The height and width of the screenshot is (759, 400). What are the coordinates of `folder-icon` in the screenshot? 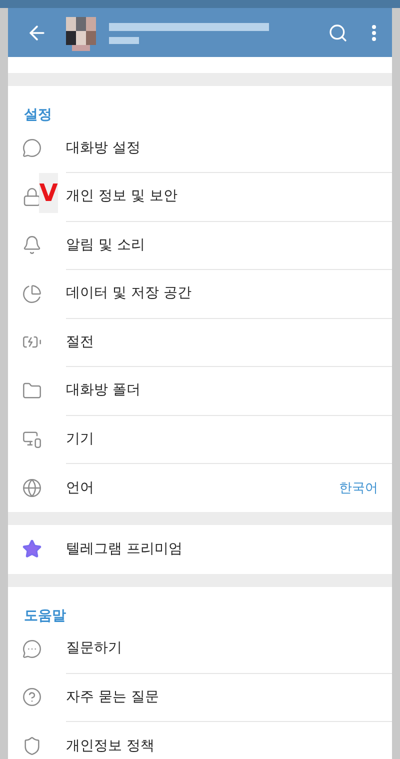 It's located at (32, 390).